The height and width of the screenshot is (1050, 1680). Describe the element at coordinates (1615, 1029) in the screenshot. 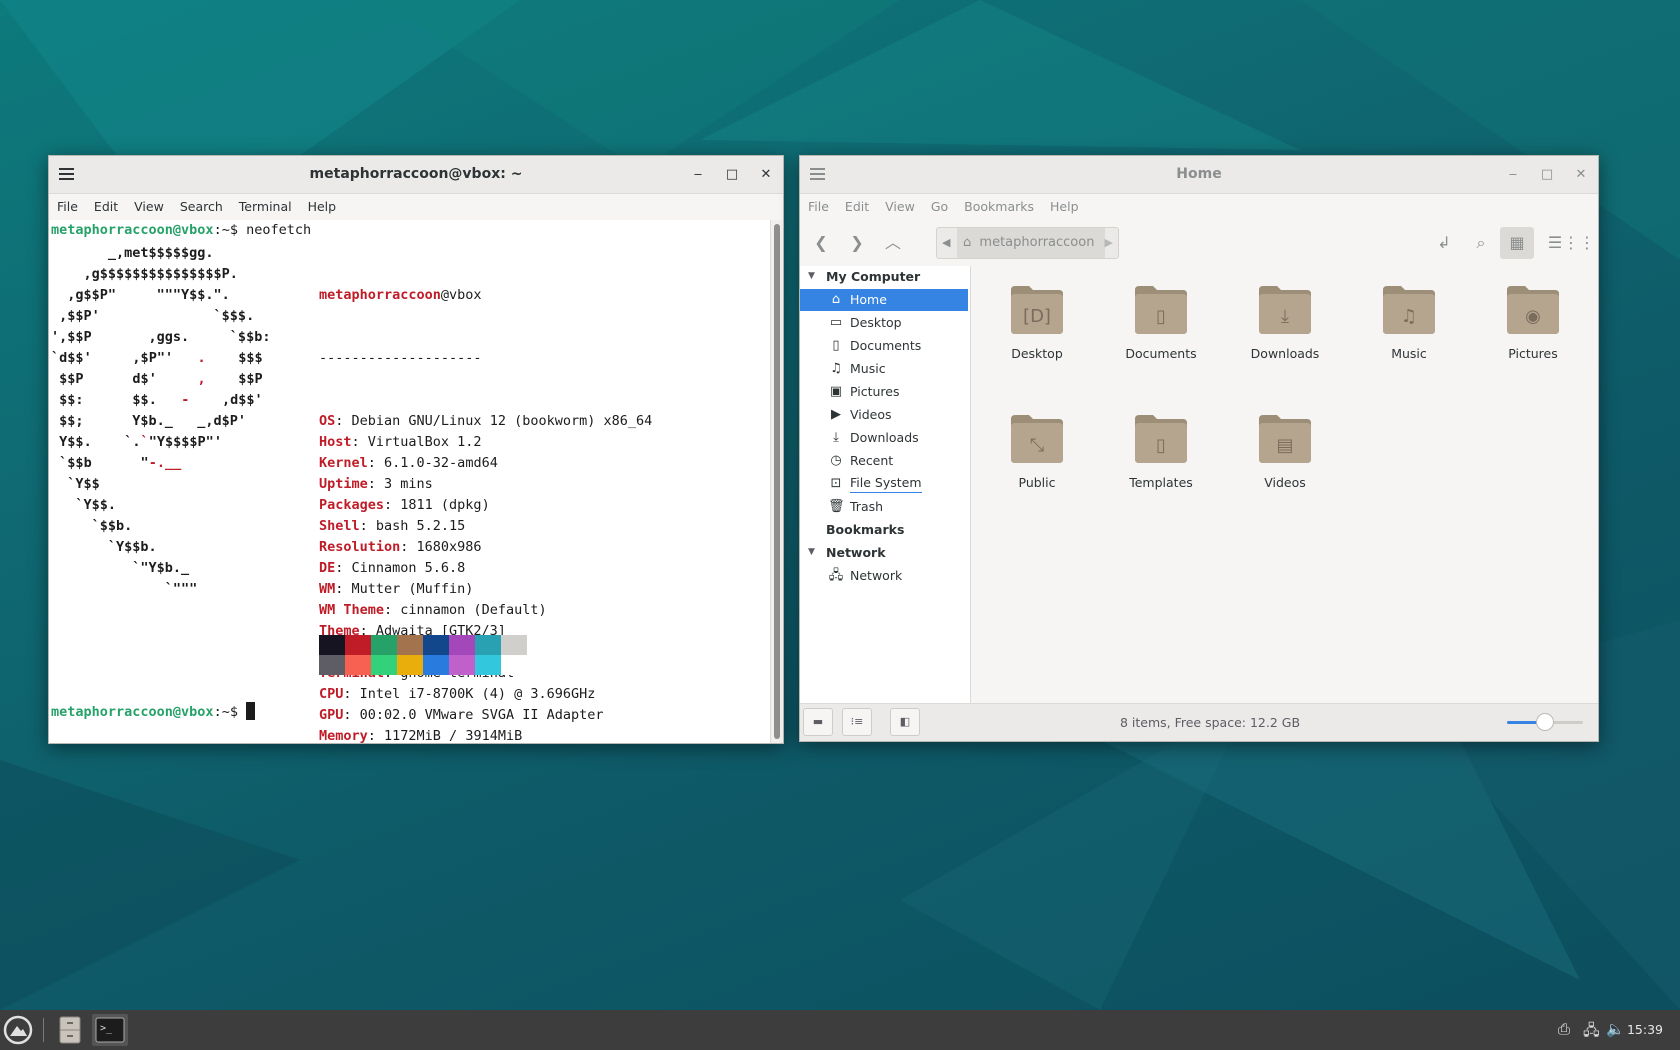

I see `volume-icon: 🔈` at that location.